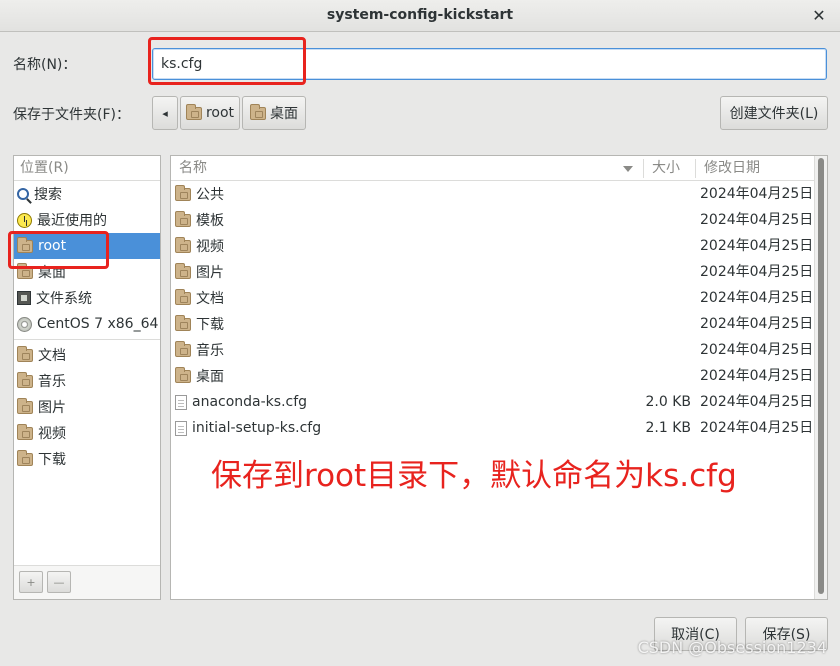 This screenshot has height=666, width=840. Describe the element at coordinates (87, 433) in the screenshot. I see `sidebar-item-videos: 视频` at that location.